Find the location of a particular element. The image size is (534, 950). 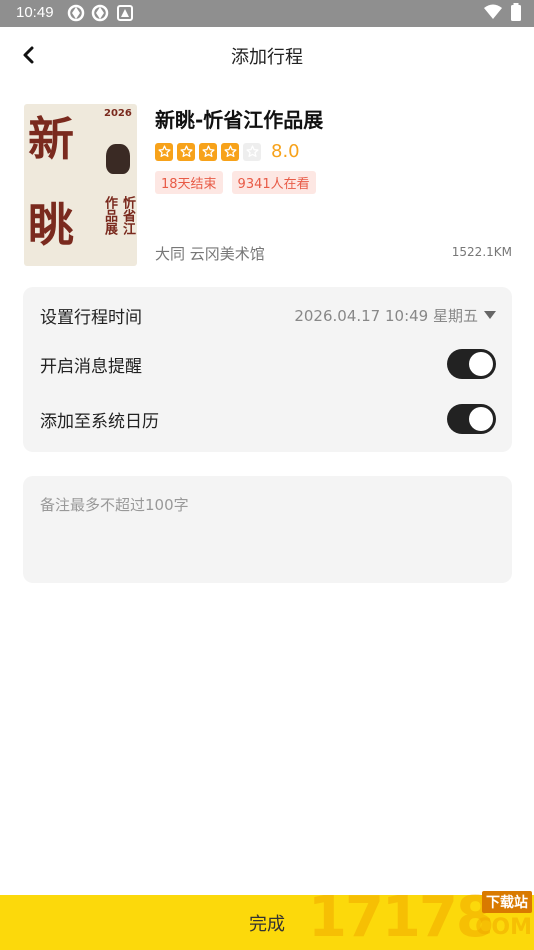

watermark-logo: 17178 下载站 COM is located at coordinates (421, 918).